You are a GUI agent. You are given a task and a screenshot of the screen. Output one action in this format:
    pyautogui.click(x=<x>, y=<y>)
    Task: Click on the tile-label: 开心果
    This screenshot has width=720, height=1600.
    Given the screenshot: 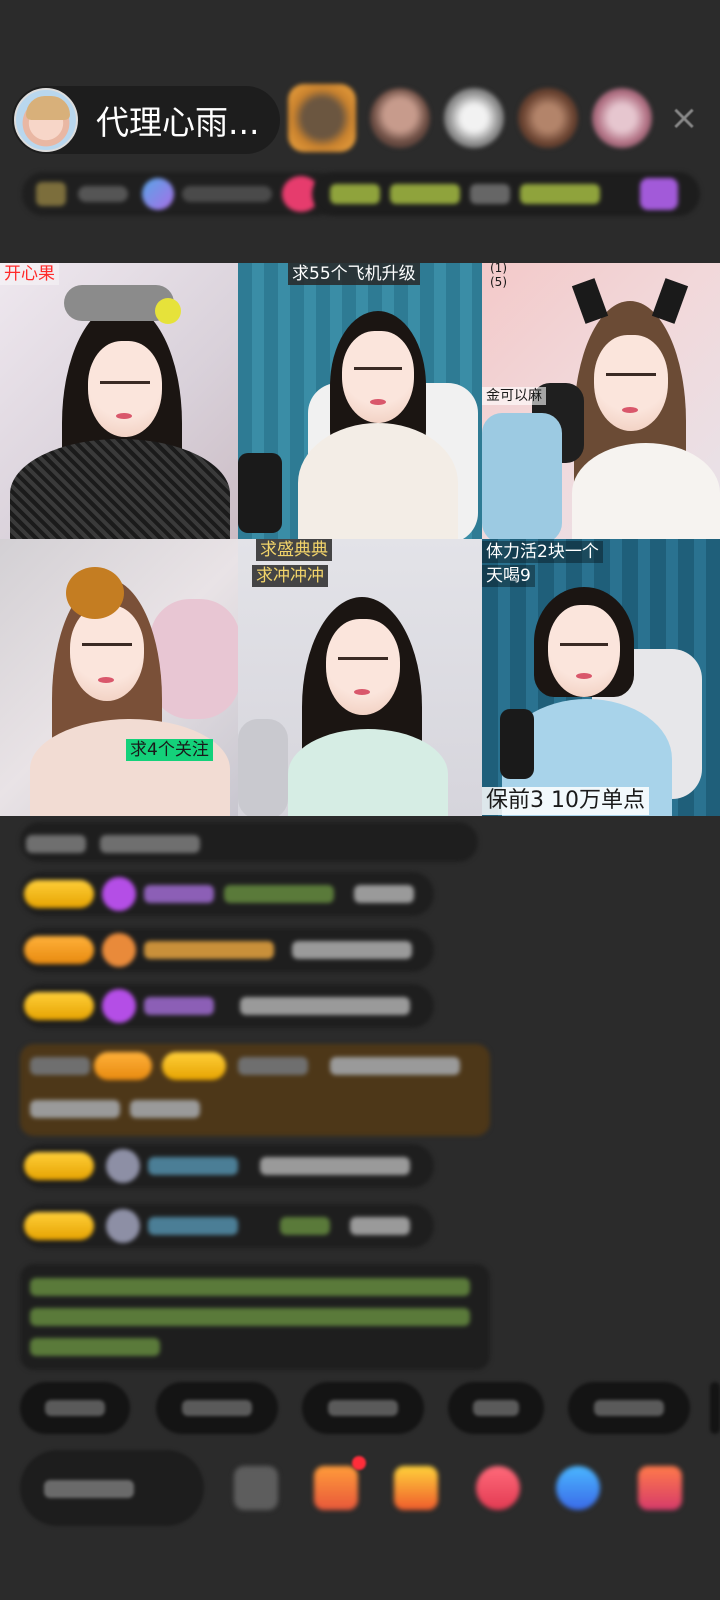 What is the action you would take?
    pyautogui.click(x=29, y=274)
    